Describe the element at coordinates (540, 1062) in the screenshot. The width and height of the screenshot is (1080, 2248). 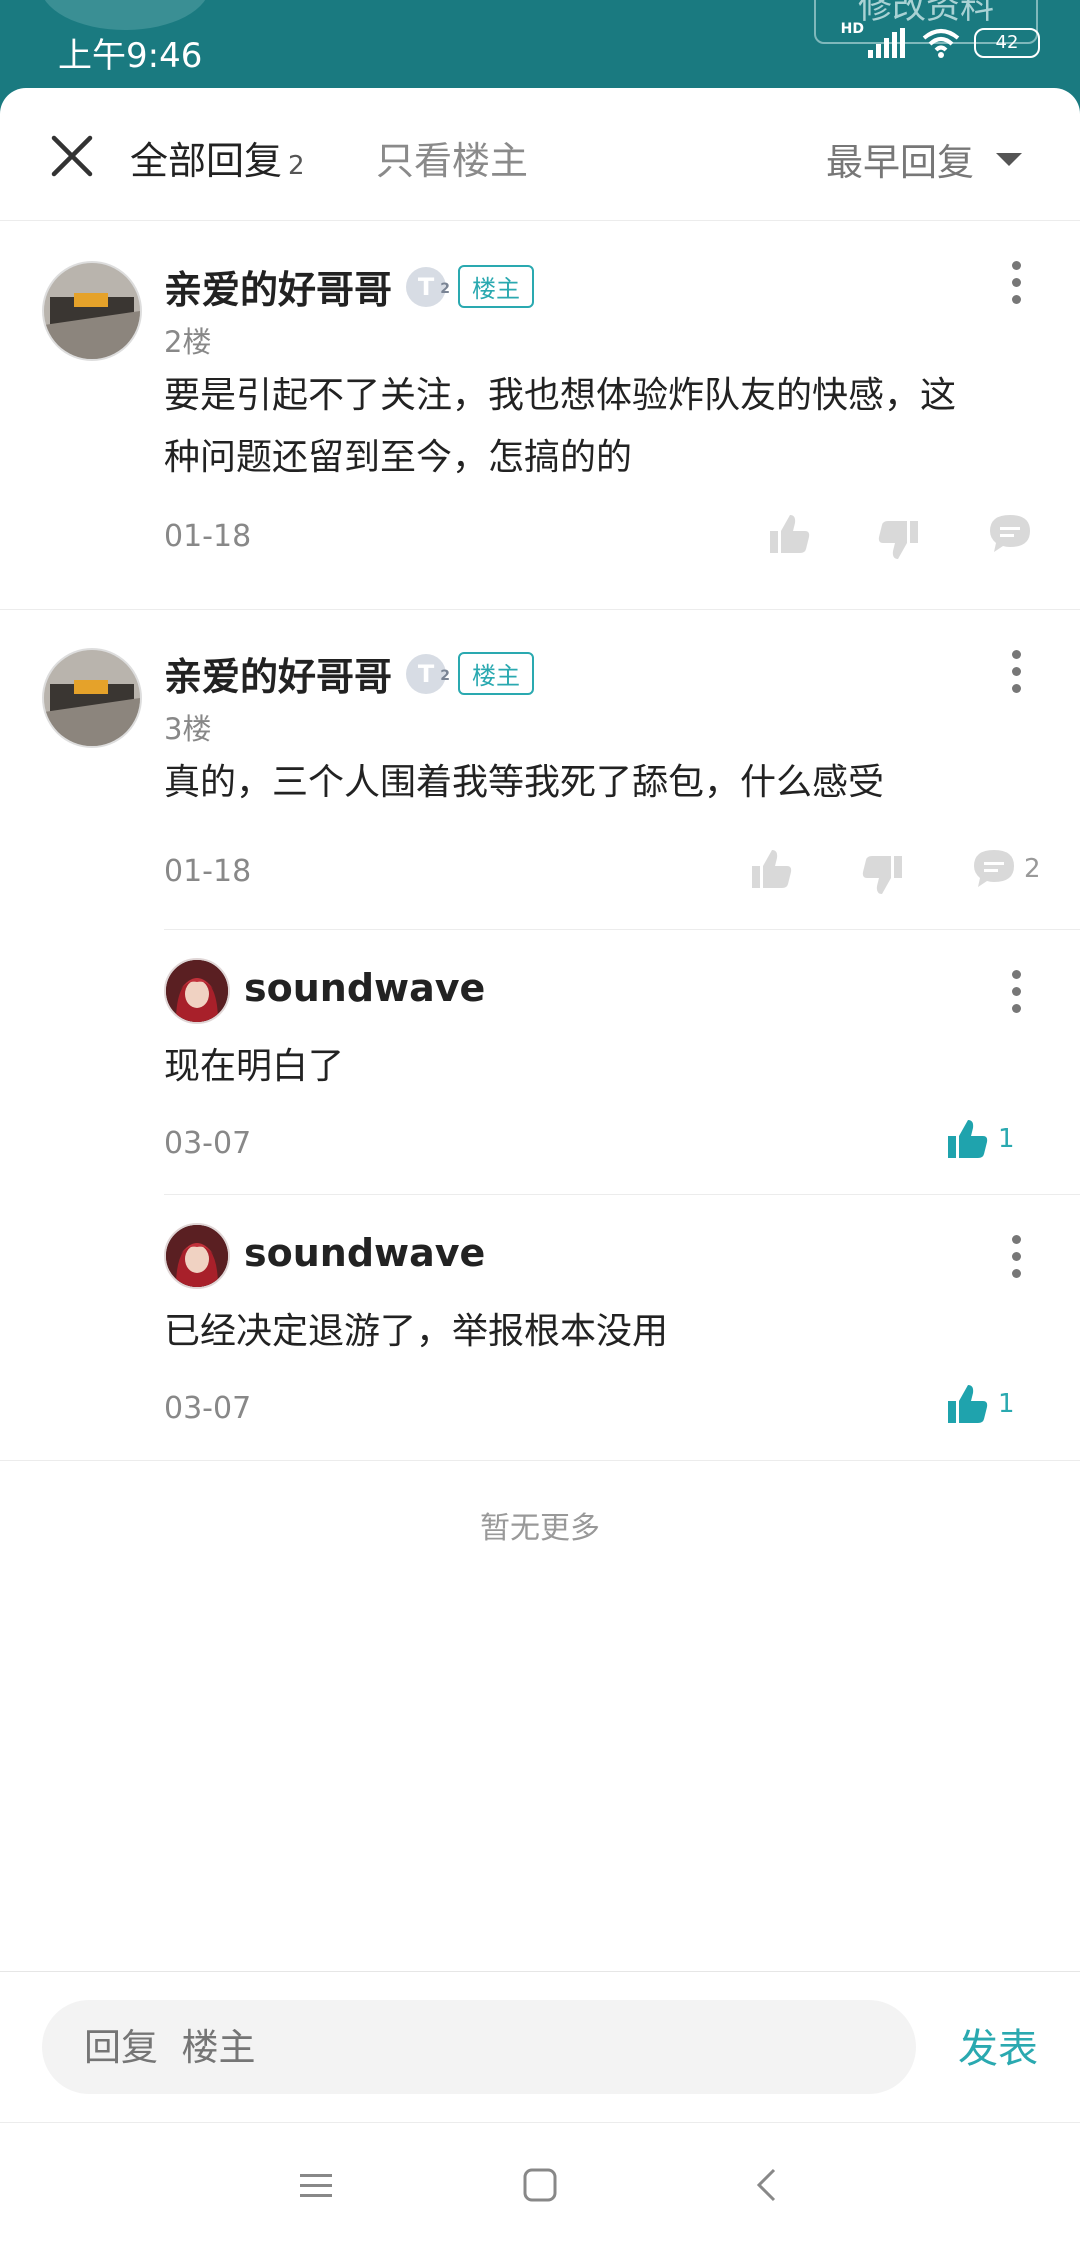
I see `nested-reply: soundwave 现在明白了 03-07 1` at that location.